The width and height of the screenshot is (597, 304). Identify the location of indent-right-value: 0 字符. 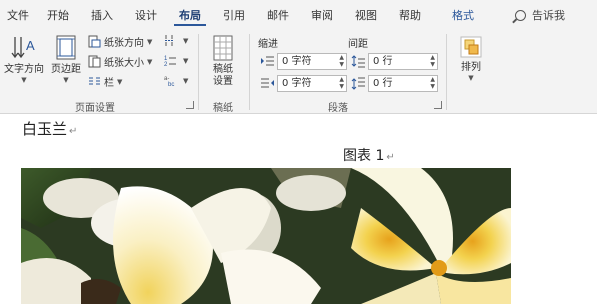
(297, 83).